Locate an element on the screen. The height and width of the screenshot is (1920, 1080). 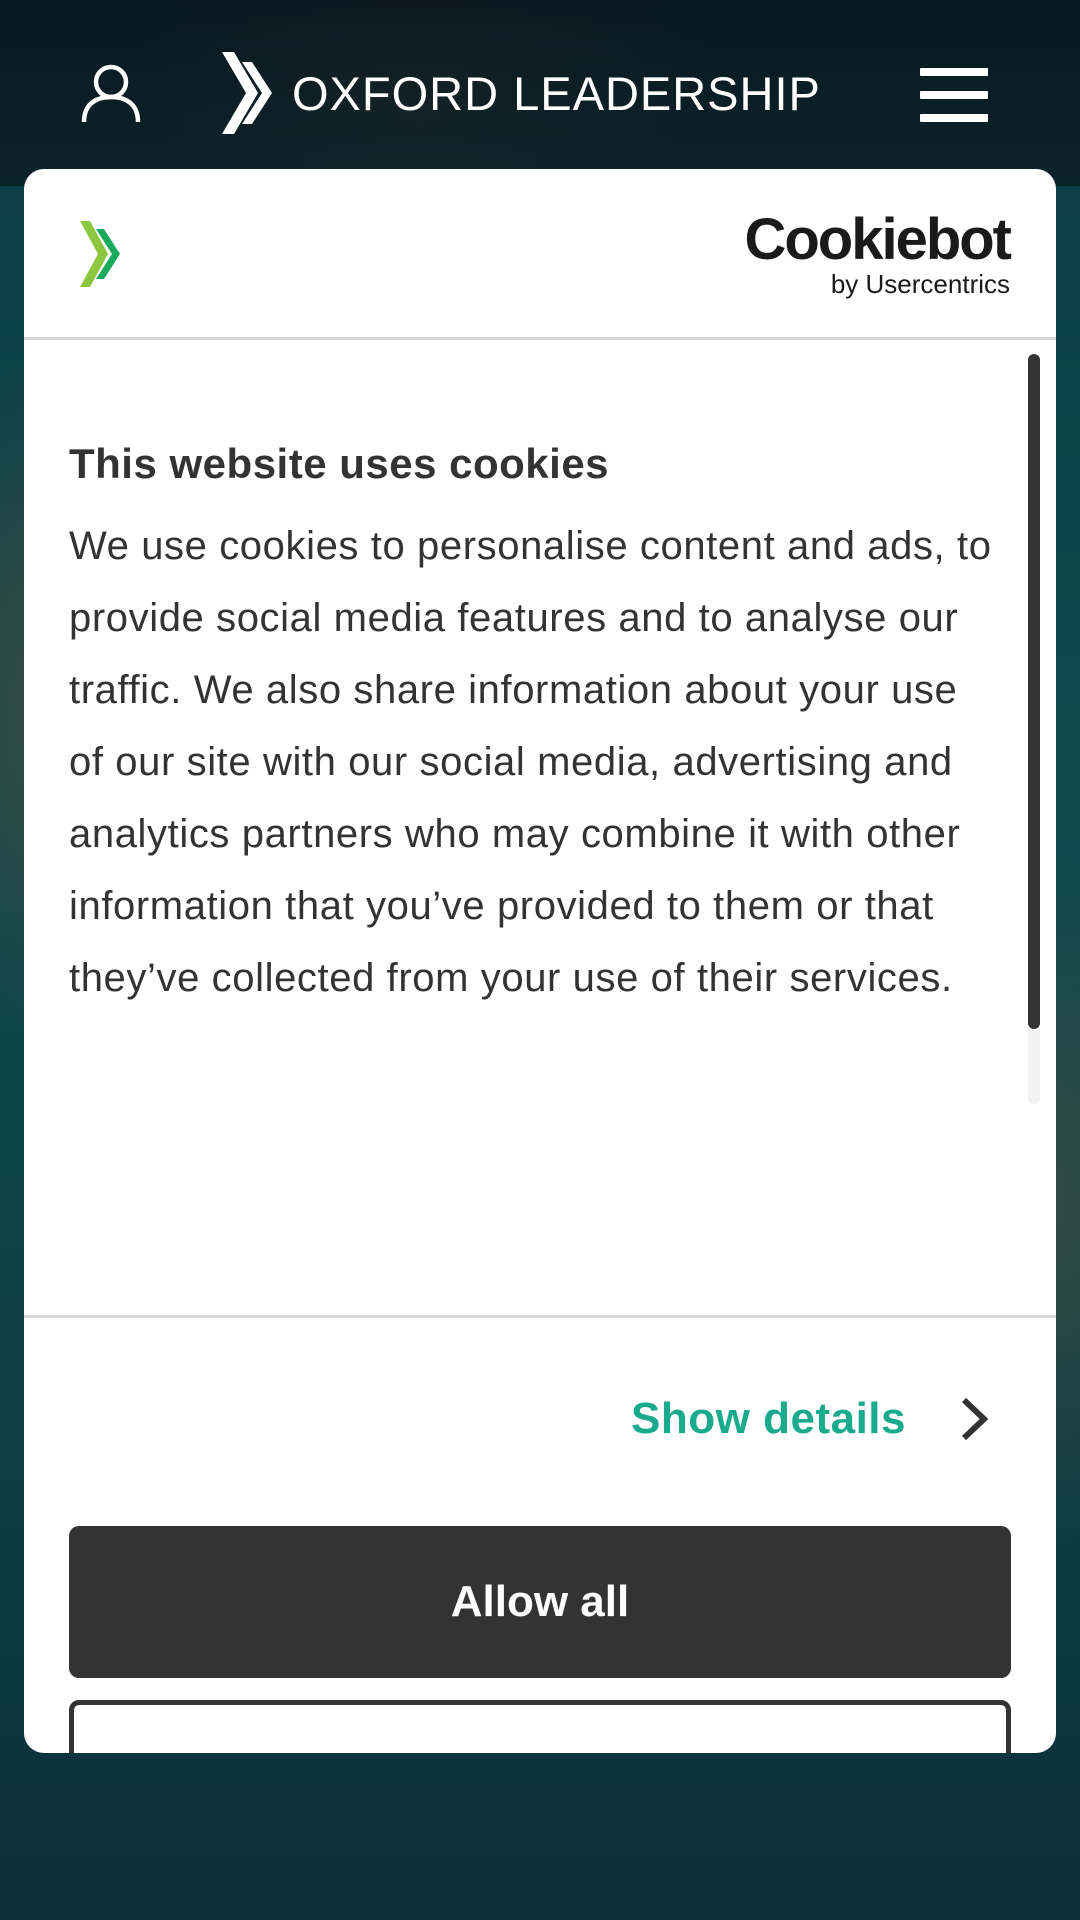
show-details-link: Show details is located at coordinates (811, 1419).